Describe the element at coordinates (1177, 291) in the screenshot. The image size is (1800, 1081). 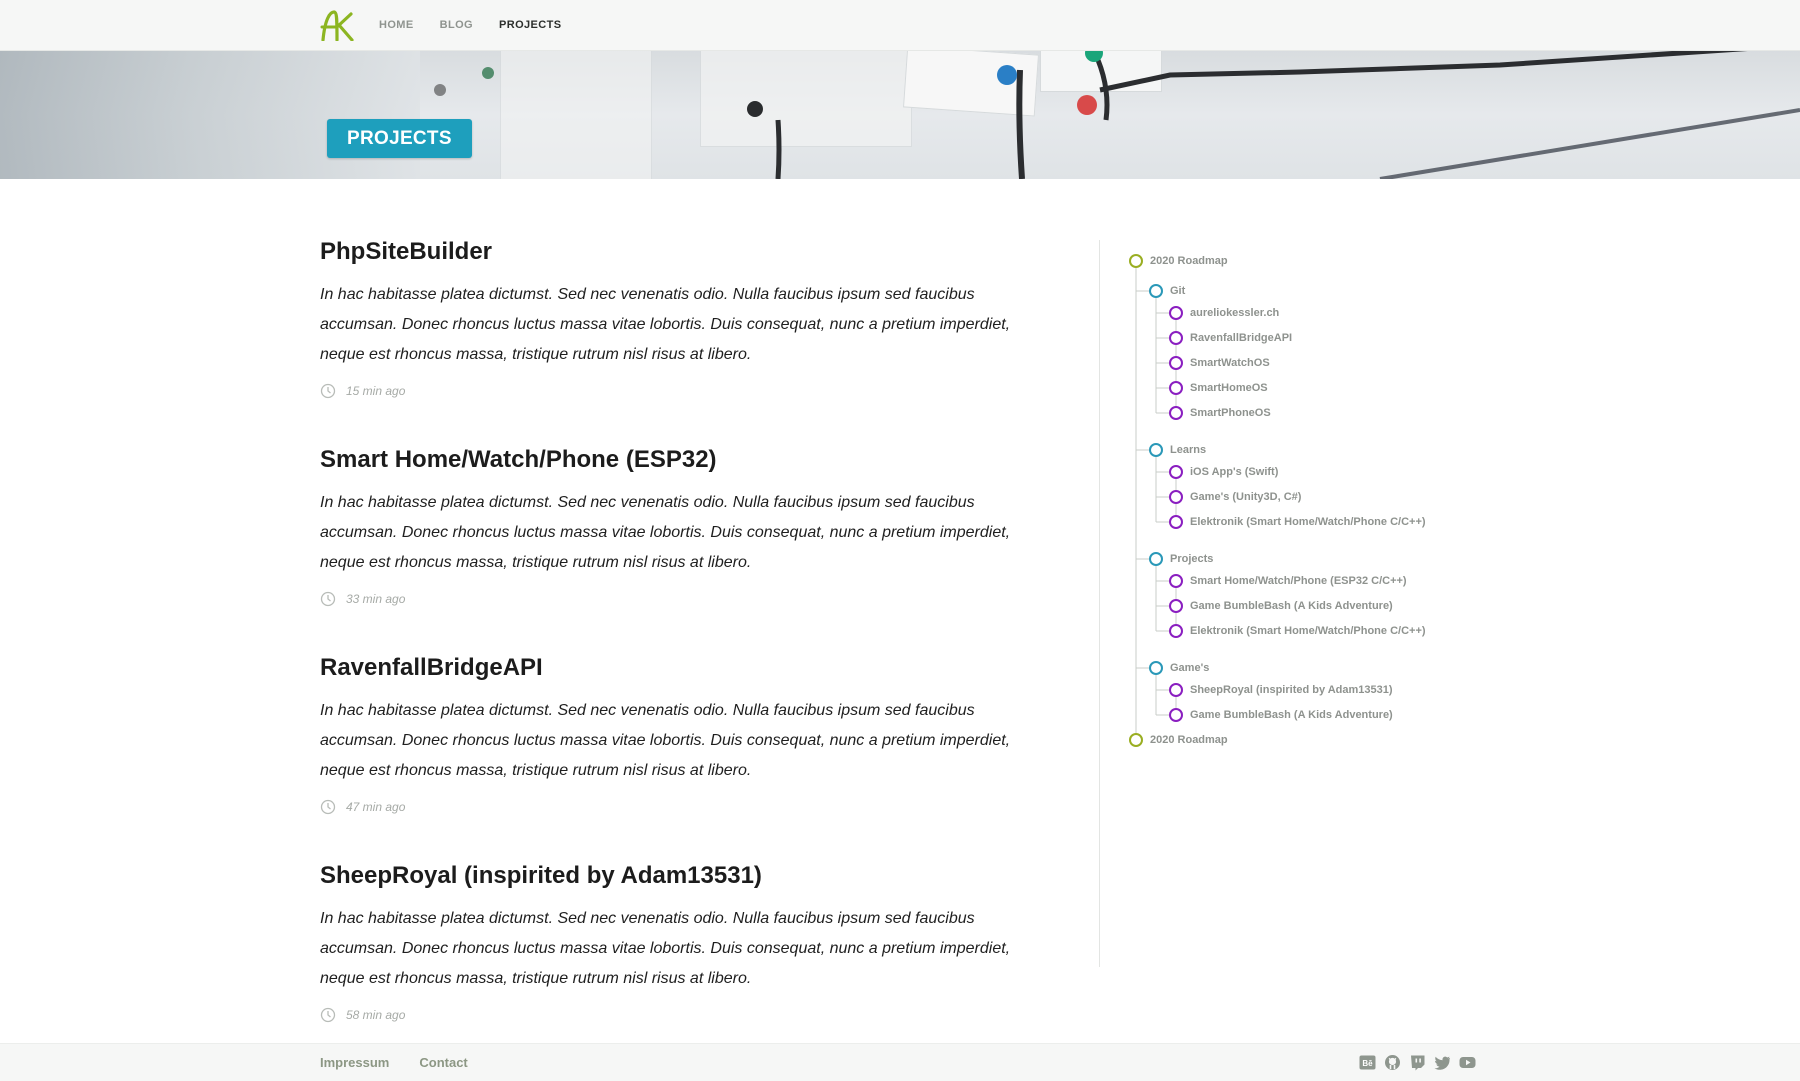
I see `timeline-group-label: Git` at that location.